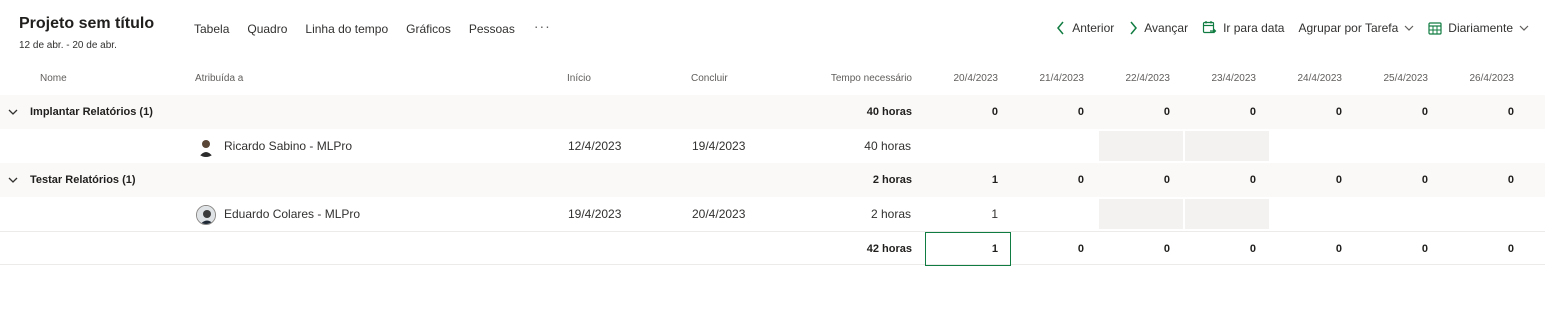 The width and height of the screenshot is (1545, 315). What do you see at coordinates (1234, 78) in the screenshot?
I see `column-header-date: 23/4/2023` at bounding box center [1234, 78].